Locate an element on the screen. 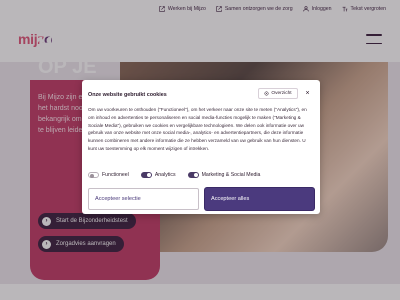  settings-icon is located at coordinates (266, 93).